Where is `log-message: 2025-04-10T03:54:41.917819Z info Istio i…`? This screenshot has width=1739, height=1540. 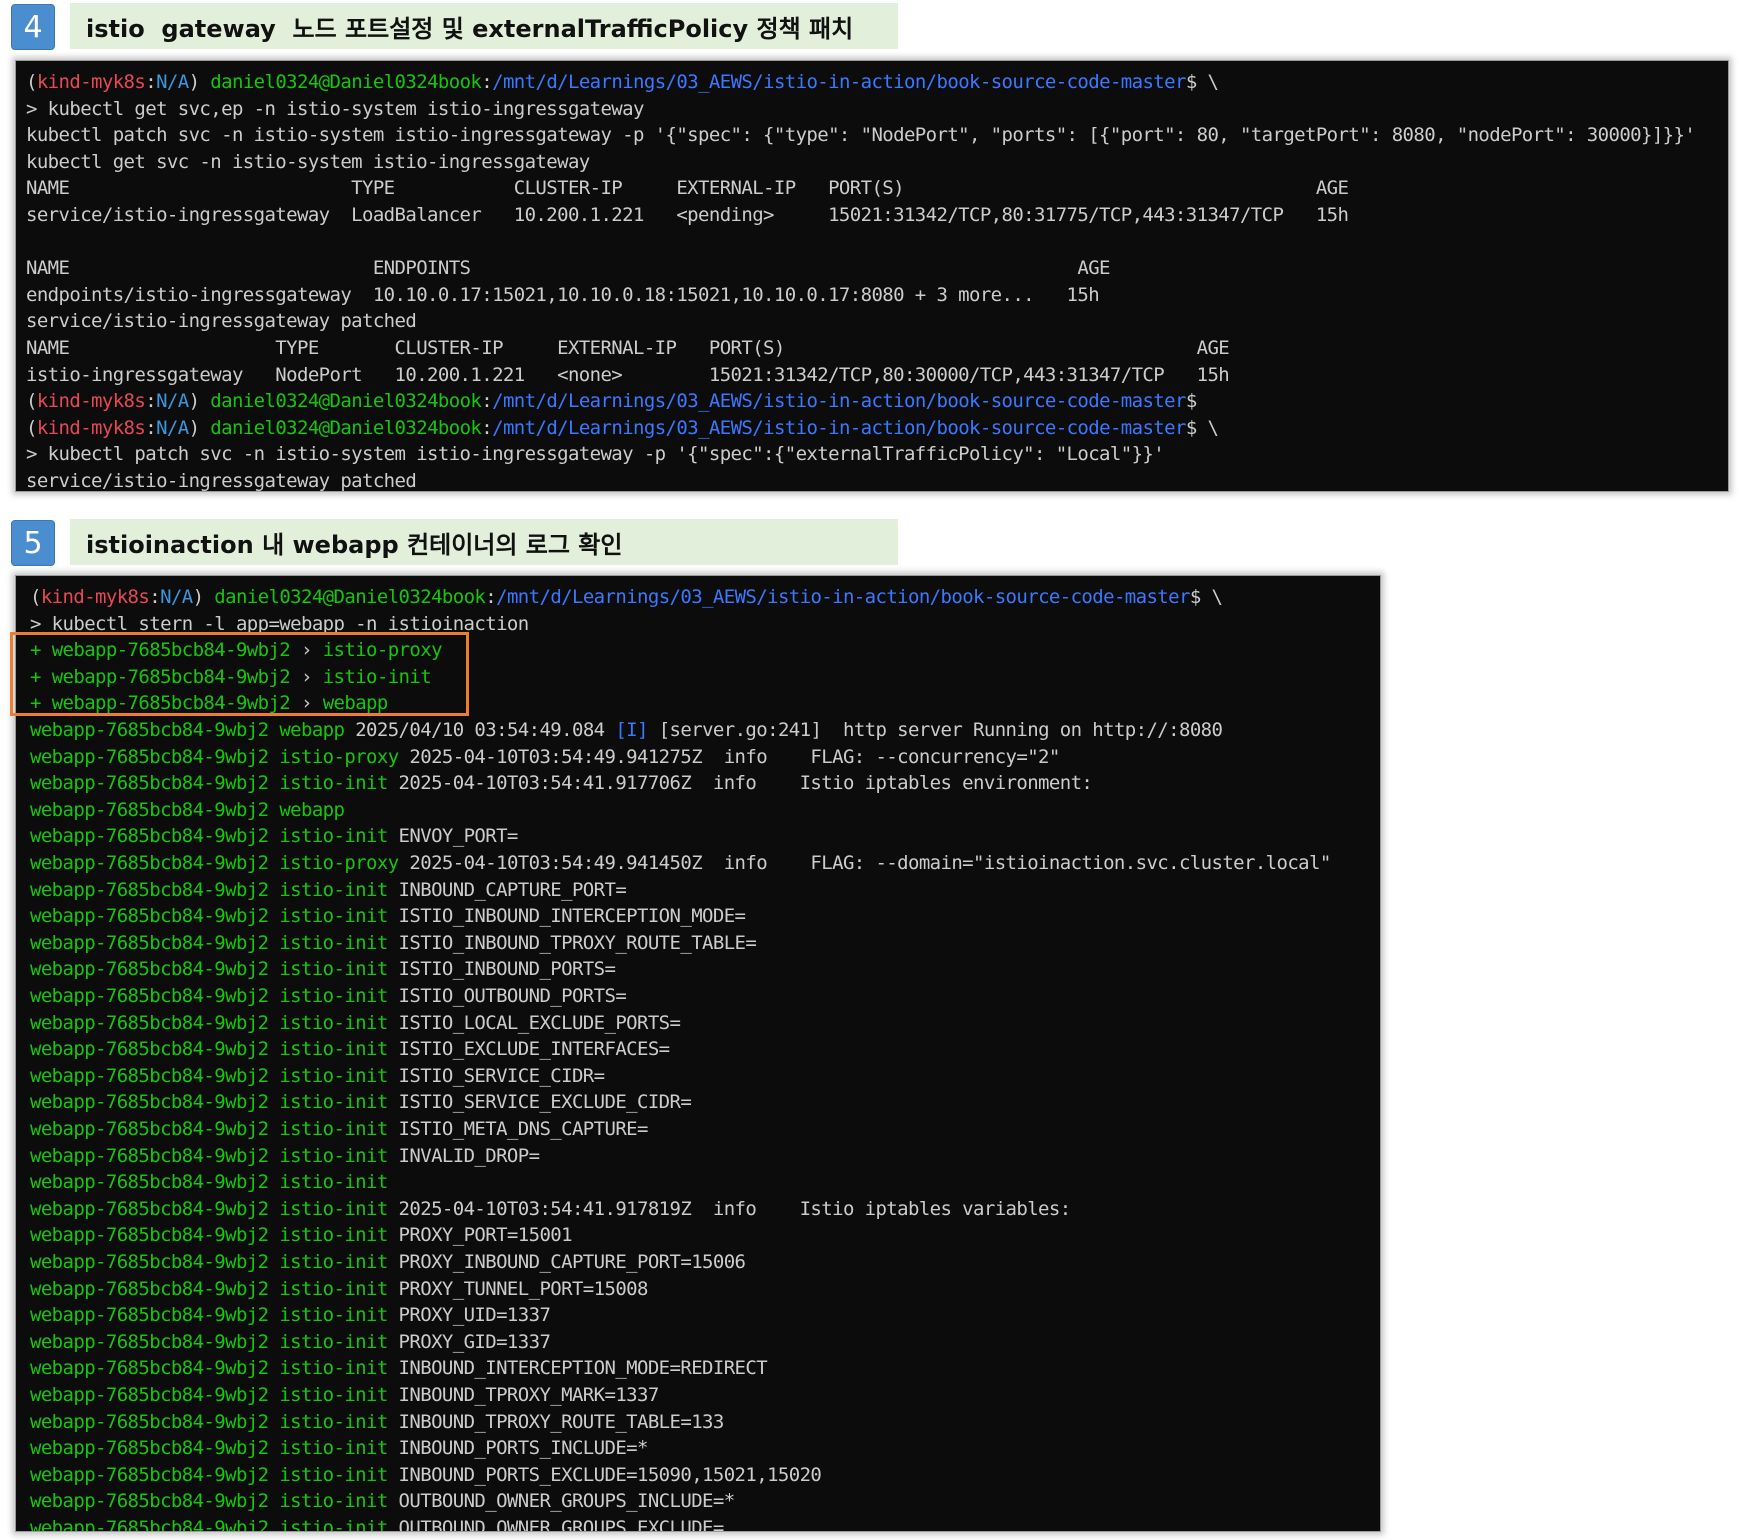
log-message: 2025-04-10T03:54:41.917819Z info Istio i… is located at coordinates (735, 1208).